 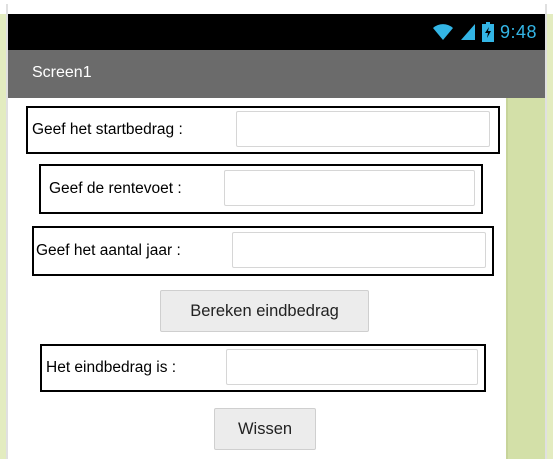 What do you see at coordinates (276, 74) in the screenshot?
I see `app-title-bar: Screen1` at bounding box center [276, 74].